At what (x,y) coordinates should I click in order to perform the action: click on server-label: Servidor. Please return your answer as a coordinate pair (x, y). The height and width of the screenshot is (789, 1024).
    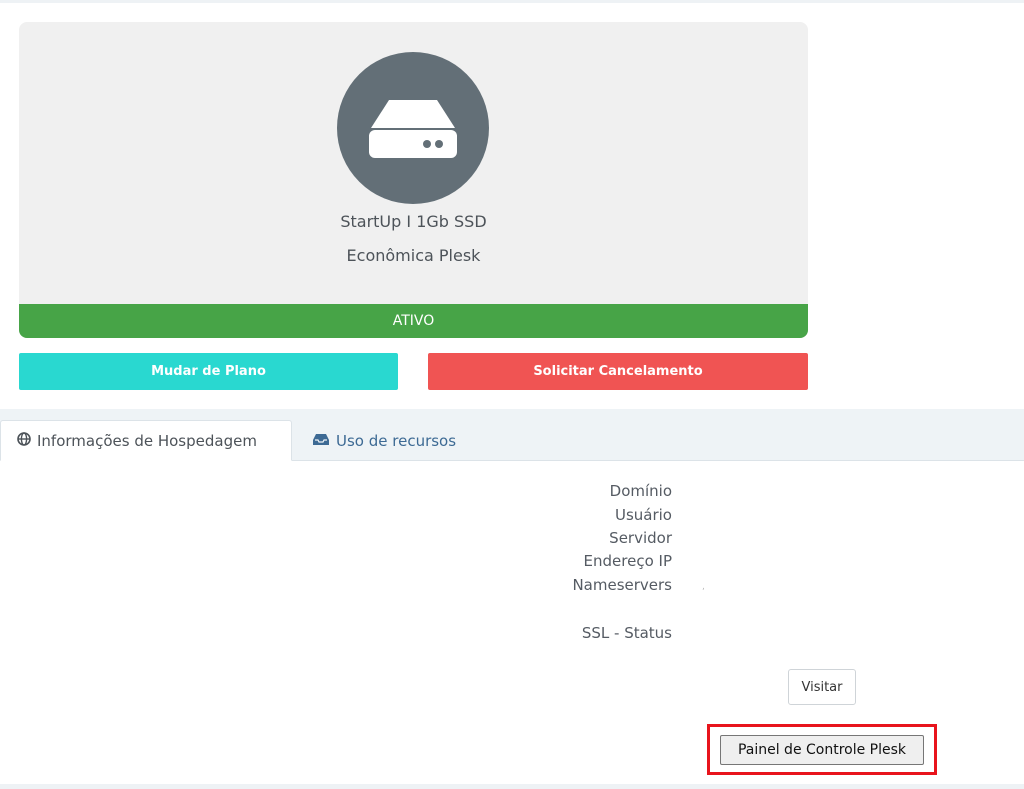
    Looking at the image, I should click on (640, 538).